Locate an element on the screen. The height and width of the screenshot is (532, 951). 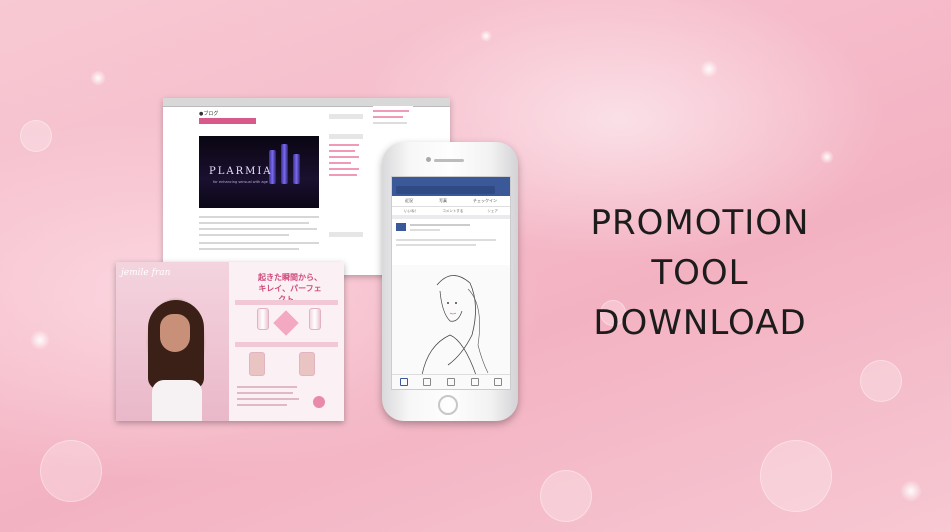
post-actions: いいね！ コメントする シェア is located at coordinates (451, 213).